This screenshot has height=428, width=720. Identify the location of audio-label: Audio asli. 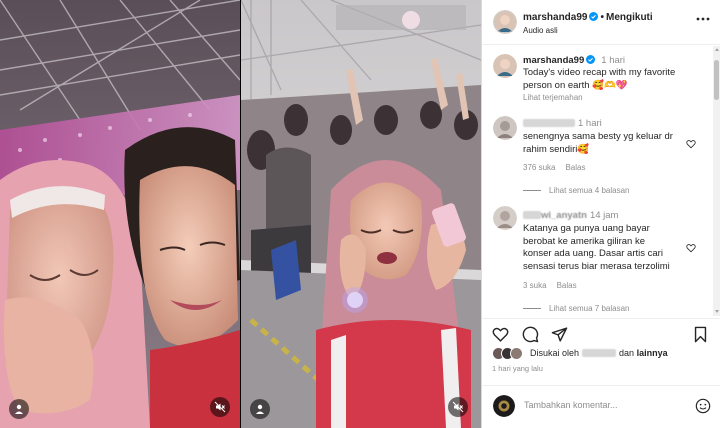
(540, 30).